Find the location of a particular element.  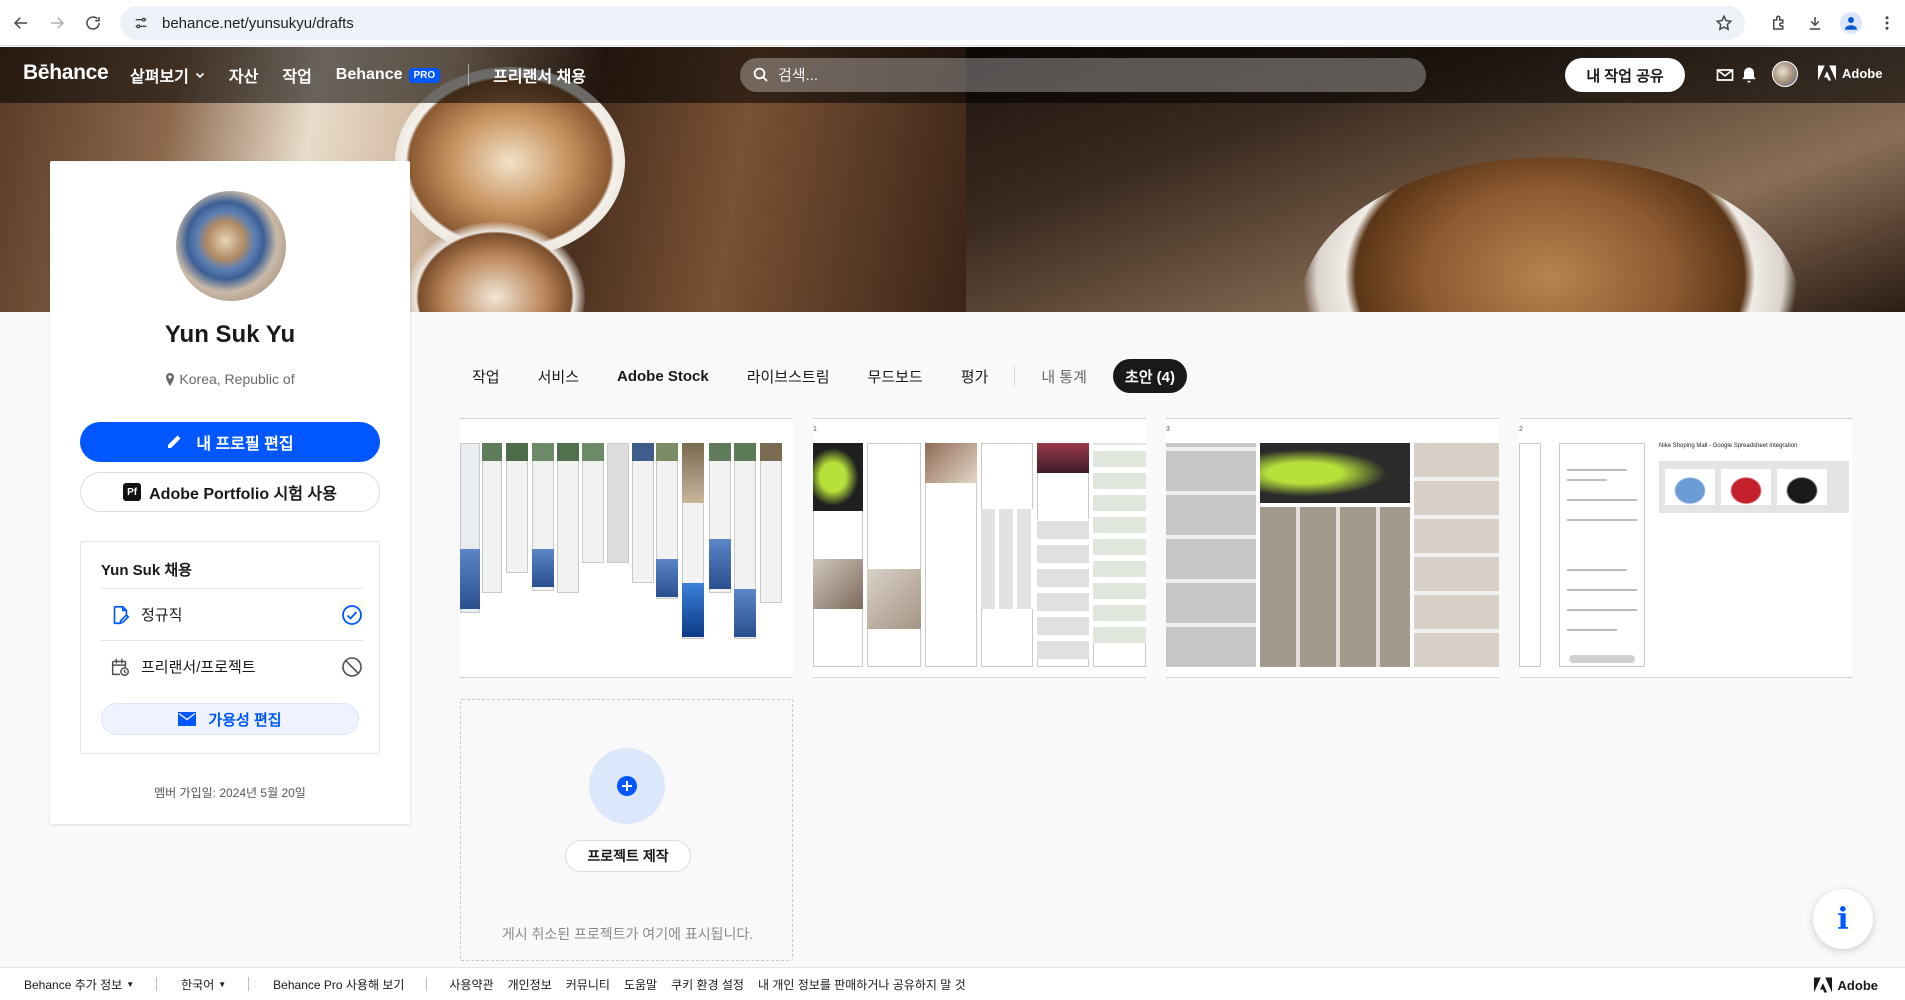

downloads-icon is located at coordinates (1815, 23).